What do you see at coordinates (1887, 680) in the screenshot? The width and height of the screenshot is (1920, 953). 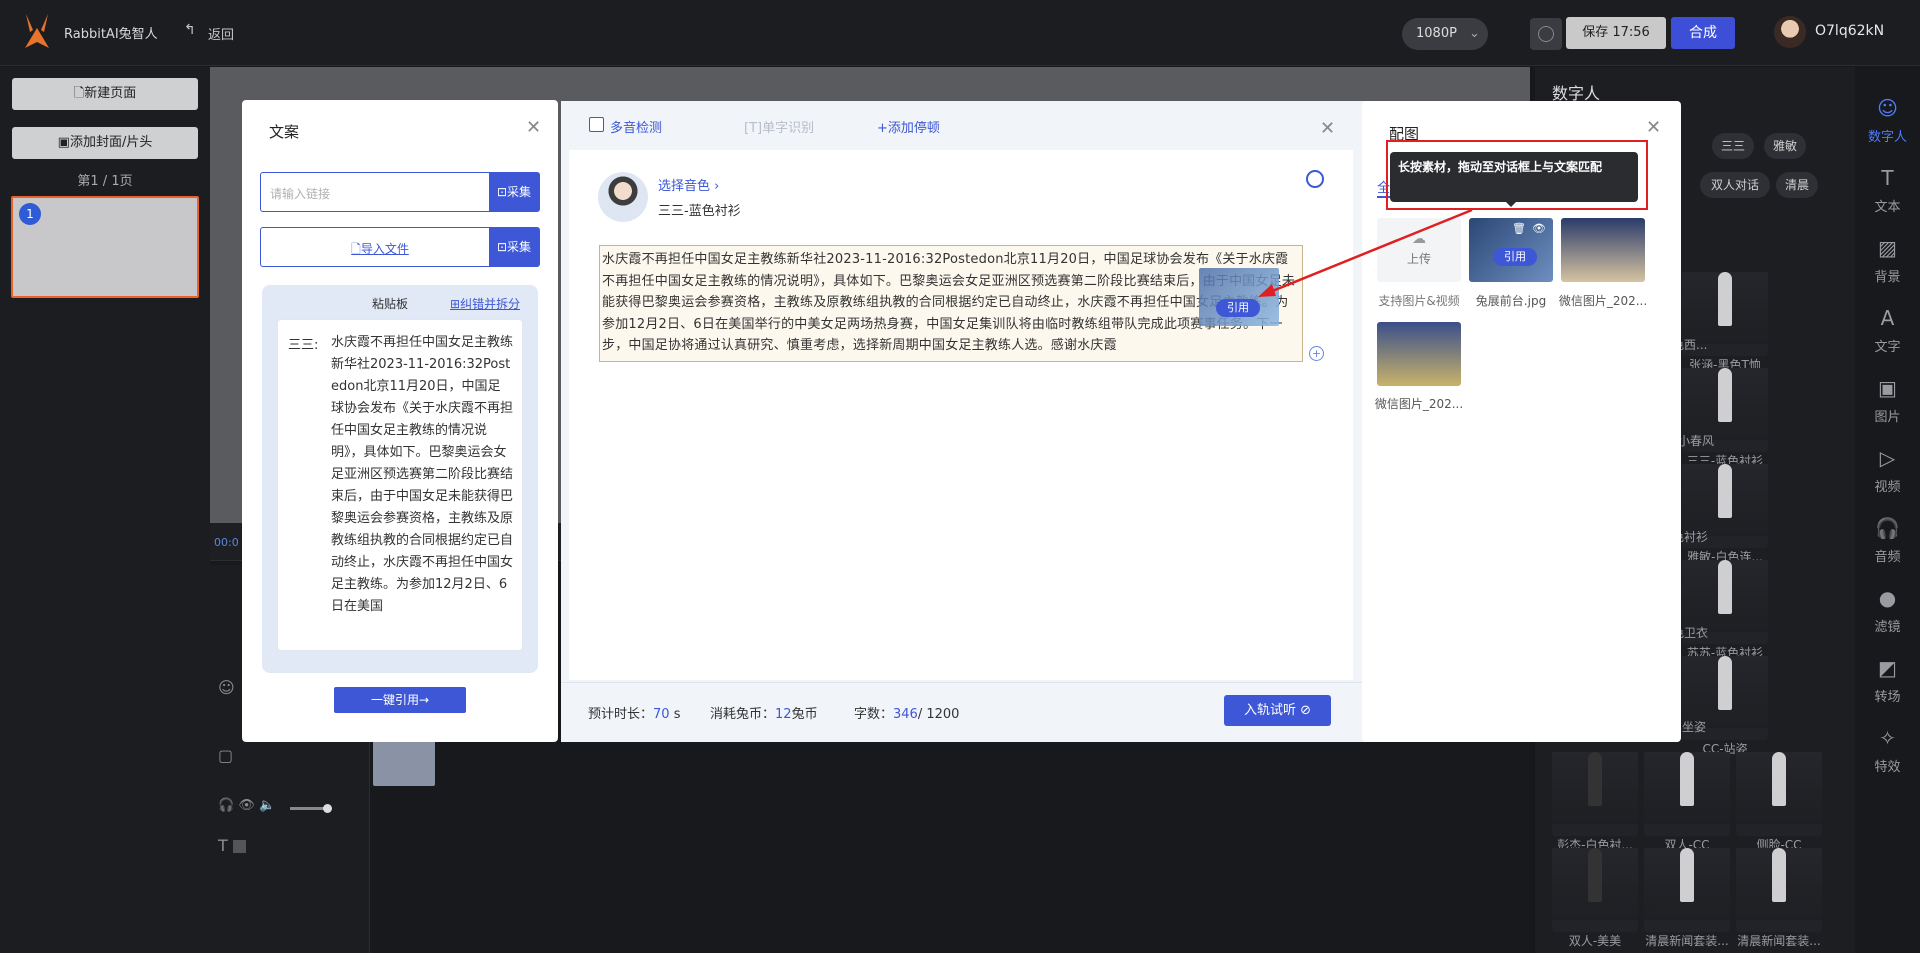 I see `nav-transition: ◩ 转场` at bounding box center [1887, 680].